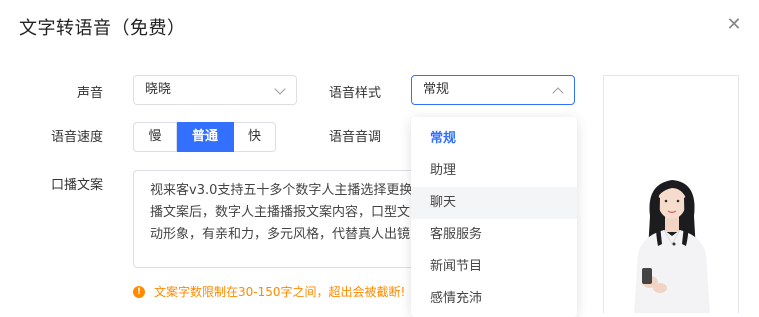  I want to click on dialog-title: 文字转语音（免费）, so click(102, 28).